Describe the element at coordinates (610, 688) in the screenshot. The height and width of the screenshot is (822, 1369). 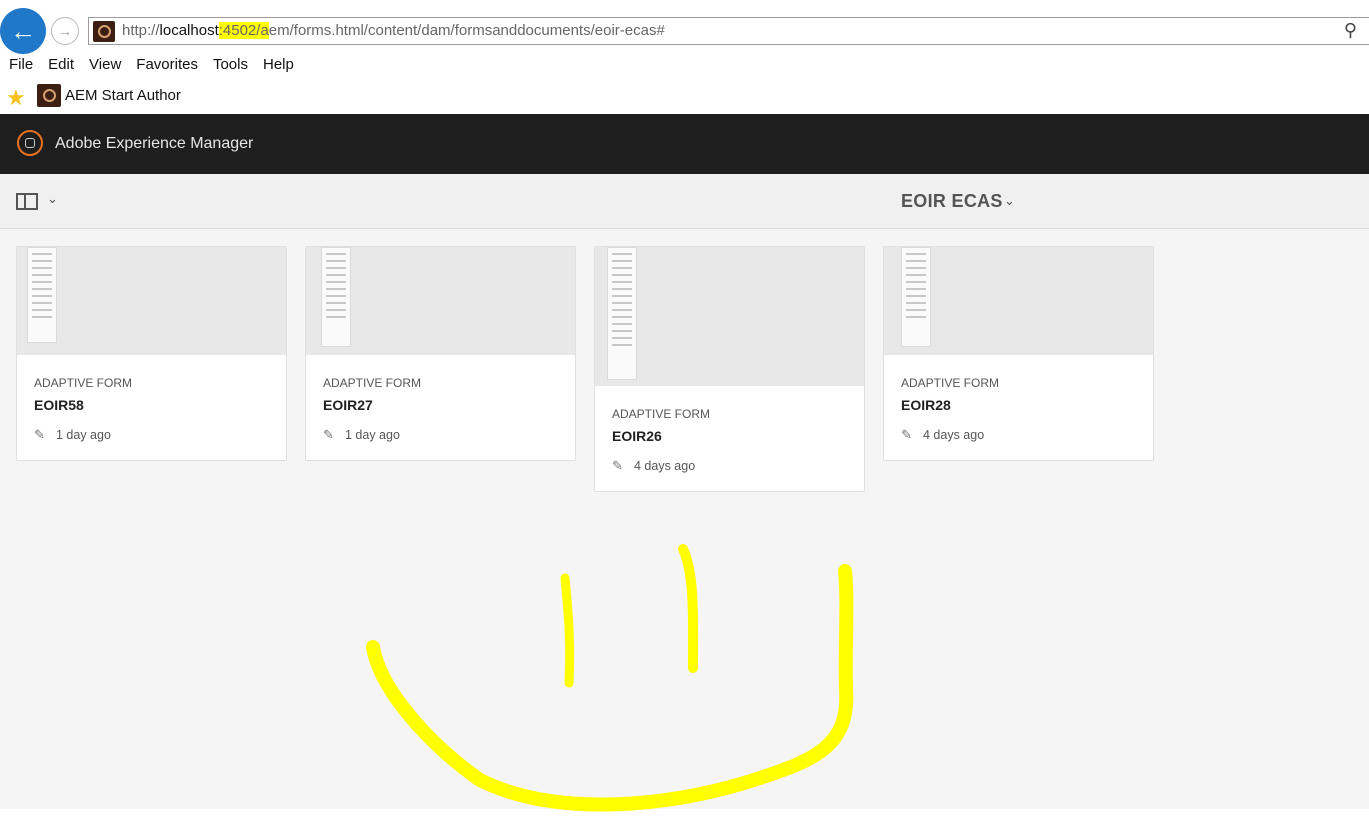
I see `smiley-mouth` at that location.